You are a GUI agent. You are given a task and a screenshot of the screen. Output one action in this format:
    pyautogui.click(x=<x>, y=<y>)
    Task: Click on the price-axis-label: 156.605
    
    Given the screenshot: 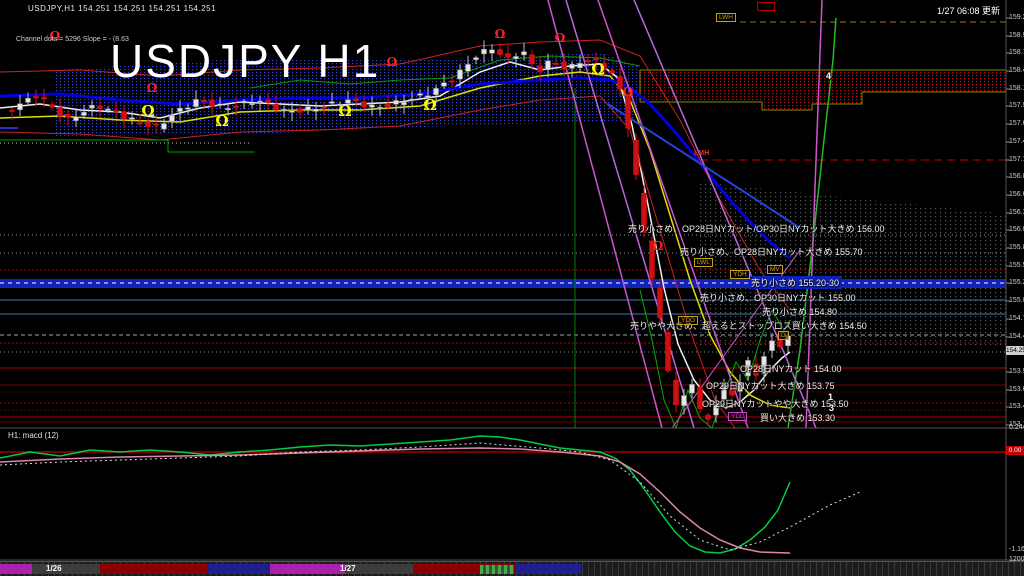 What is the action you would take?
    pyautogui.click(x=1016, y=194)
    